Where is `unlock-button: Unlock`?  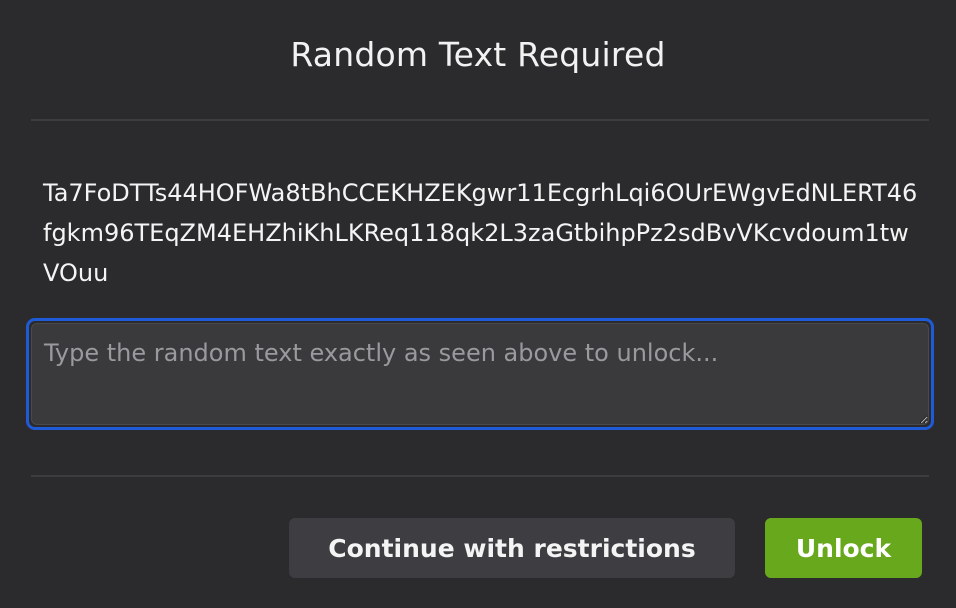
unlock-button: Unlock is located at coordinates (843, 548).